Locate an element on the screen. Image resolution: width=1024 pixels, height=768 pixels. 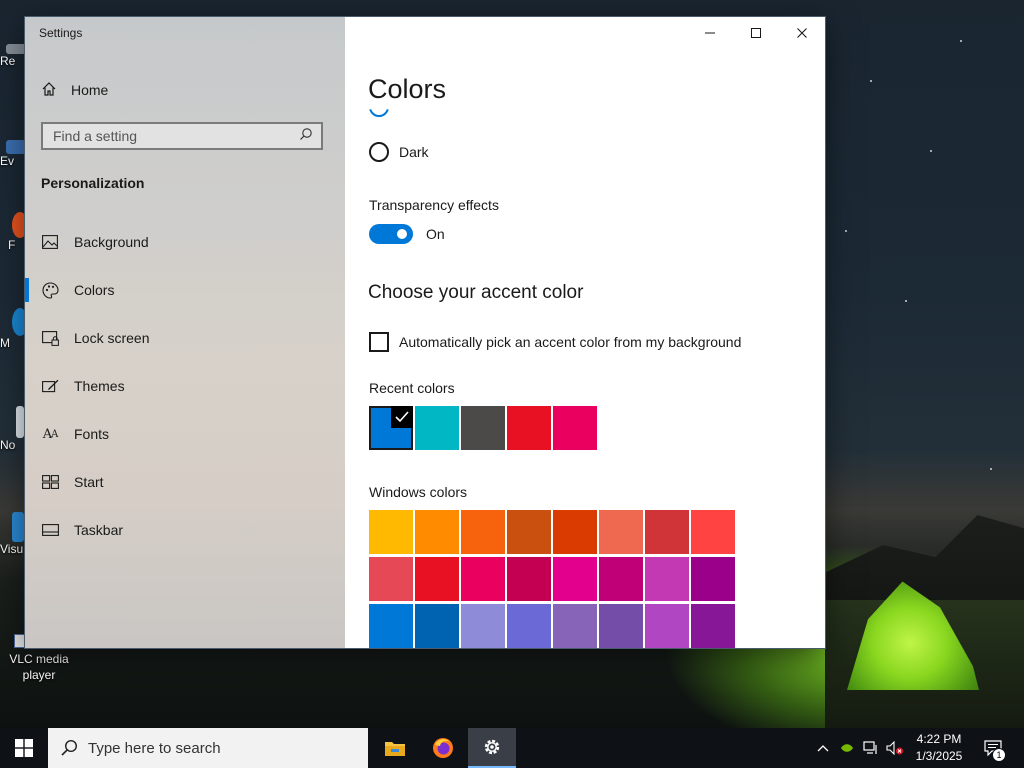
transparency-toggle is located at coordinates (391, 234).